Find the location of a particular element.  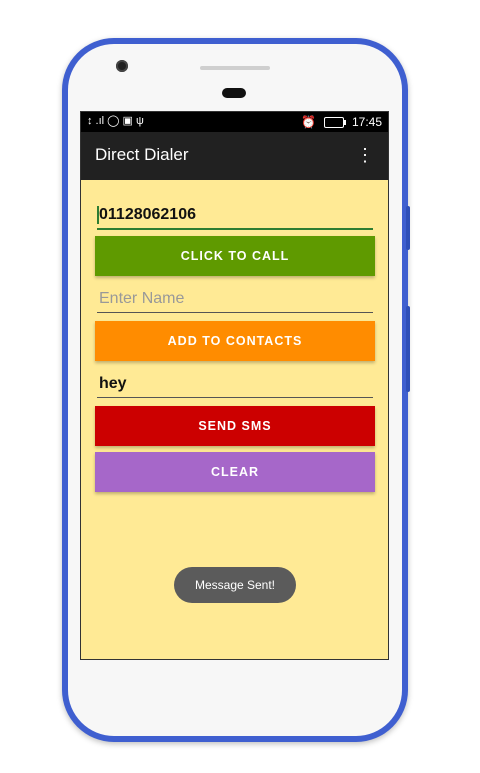

click-to-call-button: CLICK TO CALL is located at coordinates (235, 256).